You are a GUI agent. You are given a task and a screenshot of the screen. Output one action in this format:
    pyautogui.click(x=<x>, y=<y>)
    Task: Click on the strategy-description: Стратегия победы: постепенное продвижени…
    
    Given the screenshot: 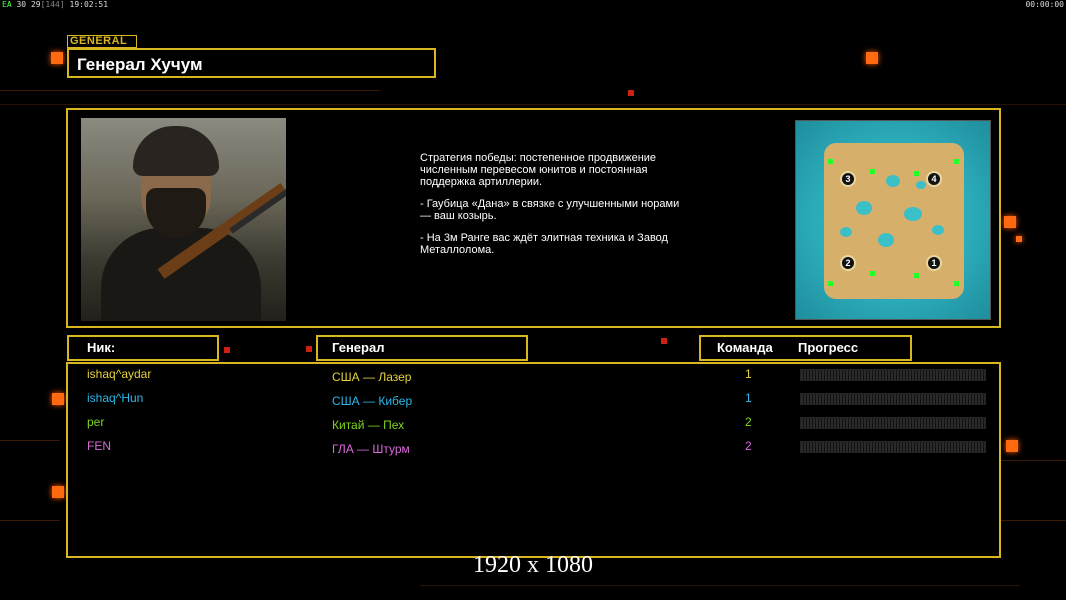 What is the action you would take?
    pyautogui.click(x=555, y=209)
    